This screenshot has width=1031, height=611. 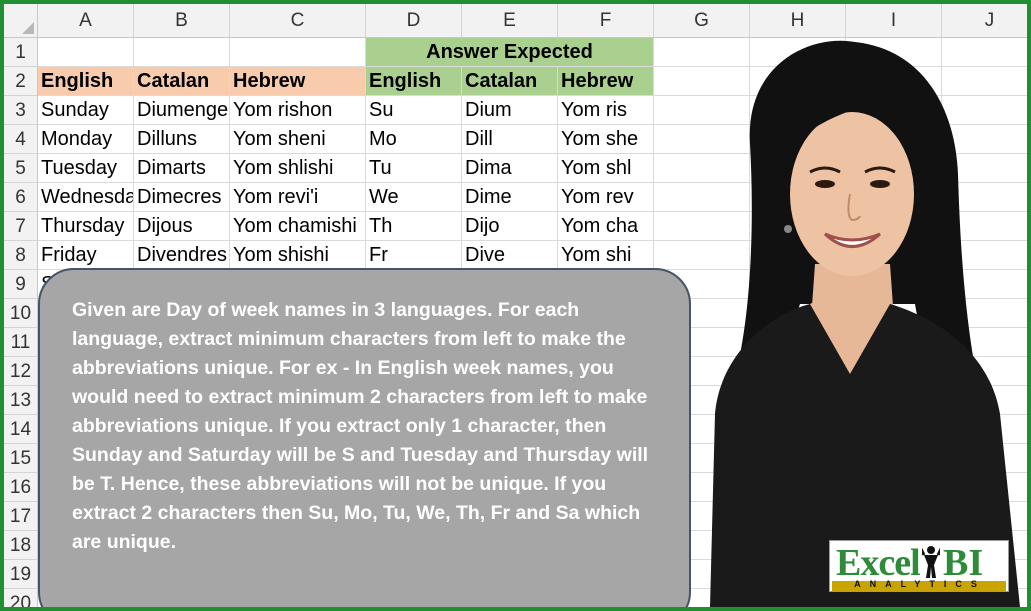 I want to click on cell-e8: Dive, so click(x=510, y=255).